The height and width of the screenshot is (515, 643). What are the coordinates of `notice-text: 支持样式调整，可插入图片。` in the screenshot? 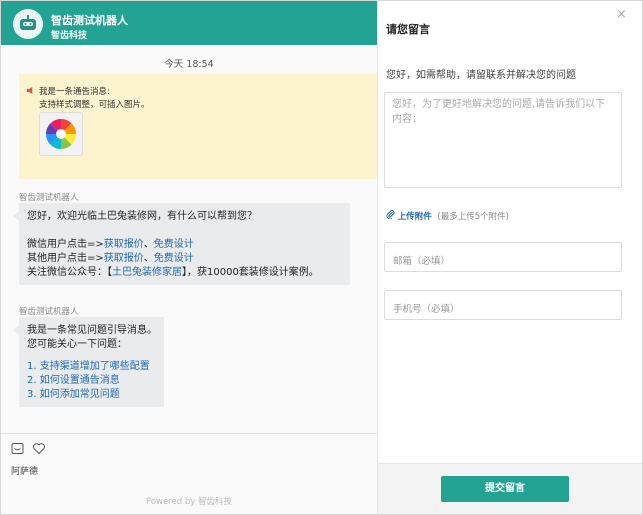 It's located at (94, 105).